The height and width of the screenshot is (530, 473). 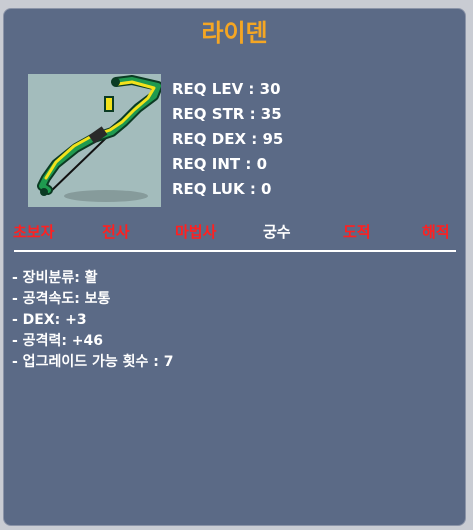 I want to click on item-name: 라이덴, so click(x=234, y=33).